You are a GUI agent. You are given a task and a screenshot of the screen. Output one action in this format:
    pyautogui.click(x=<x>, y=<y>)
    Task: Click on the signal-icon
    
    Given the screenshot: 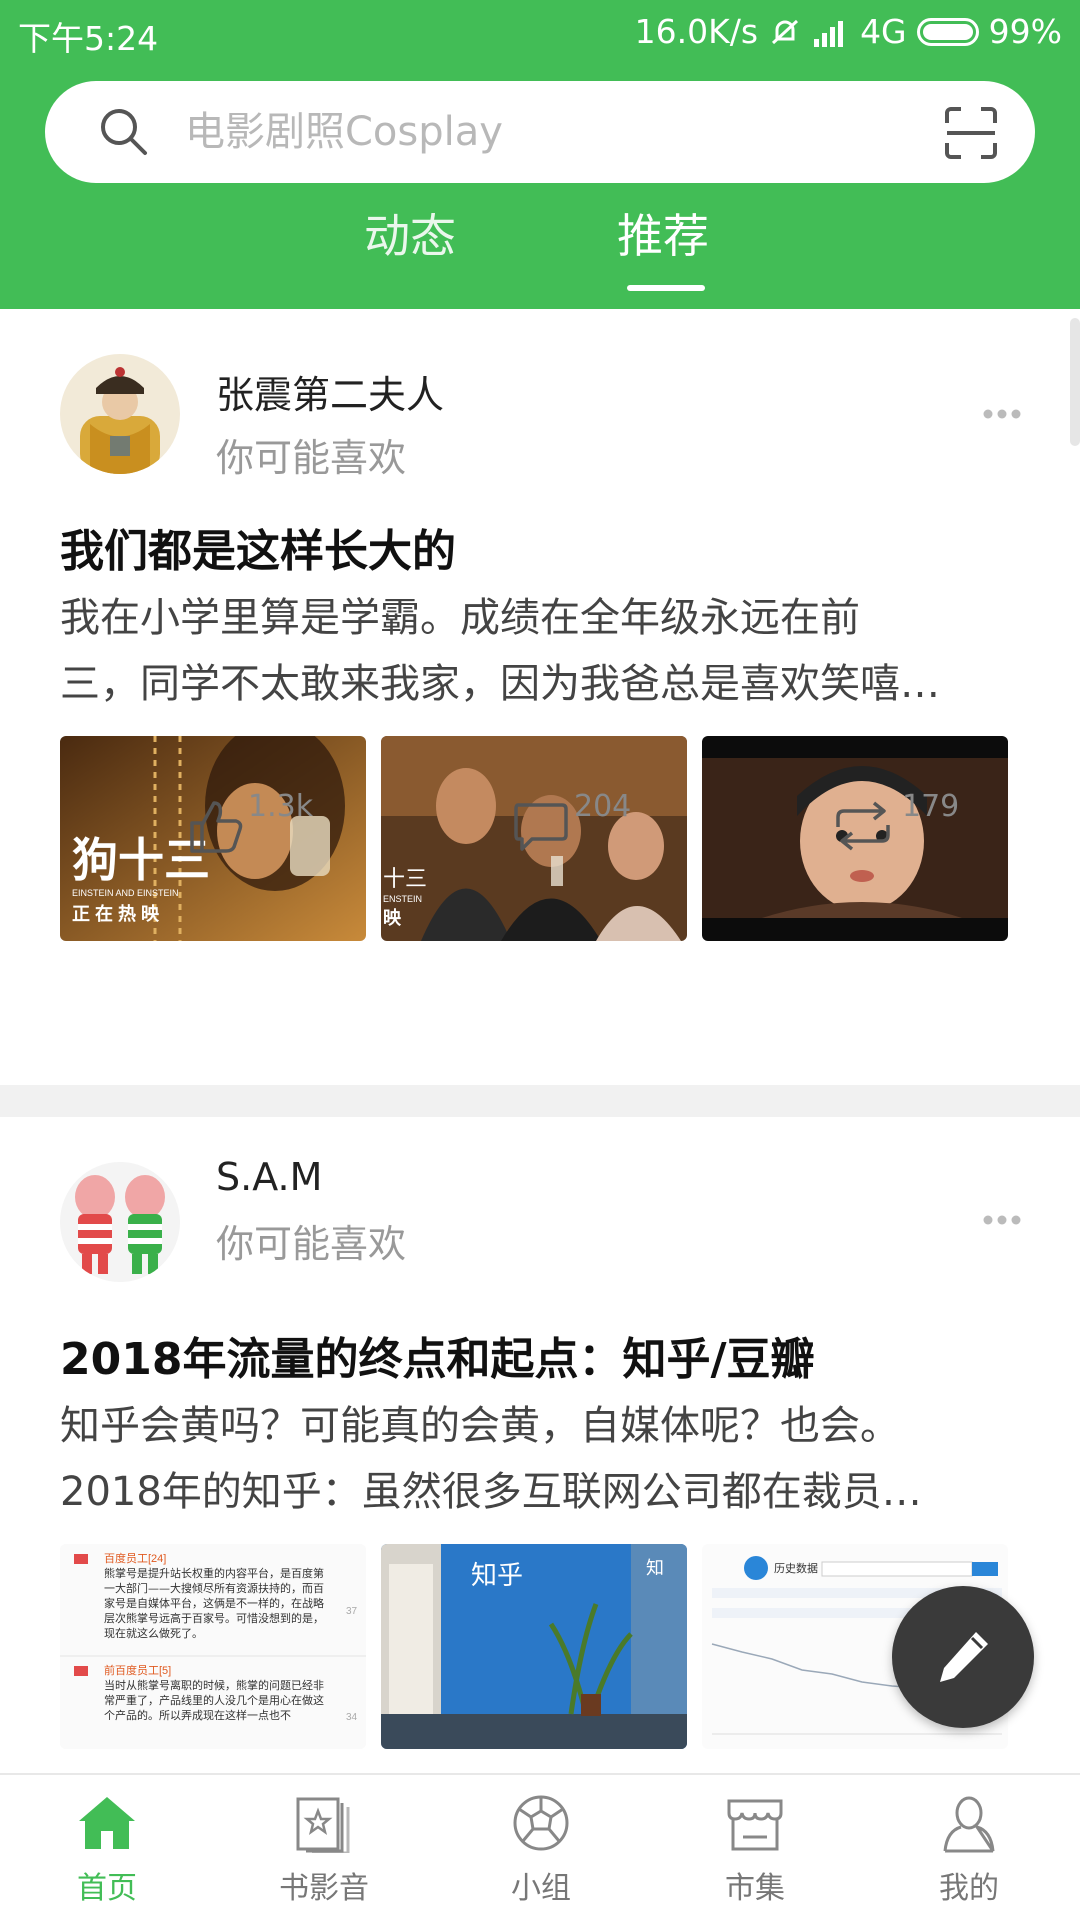 What is the action you would take?
    pyautogui.click(x=829, y=33)
    